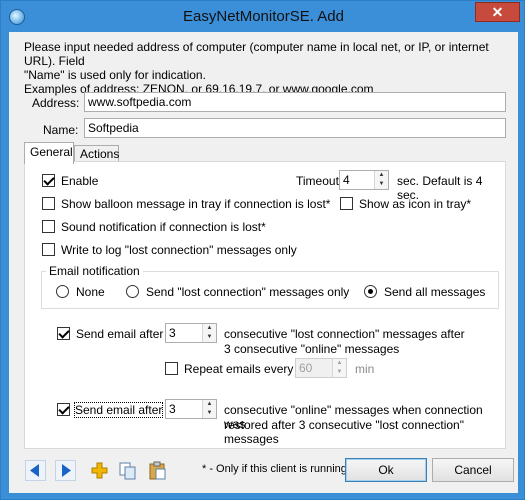 This screenshot has width=525, height=500. Describe the element at coordinates (312, 349) in the screenshot. I see `send-email-lost-text-b: 3 consecutive "online" messages` at that location.